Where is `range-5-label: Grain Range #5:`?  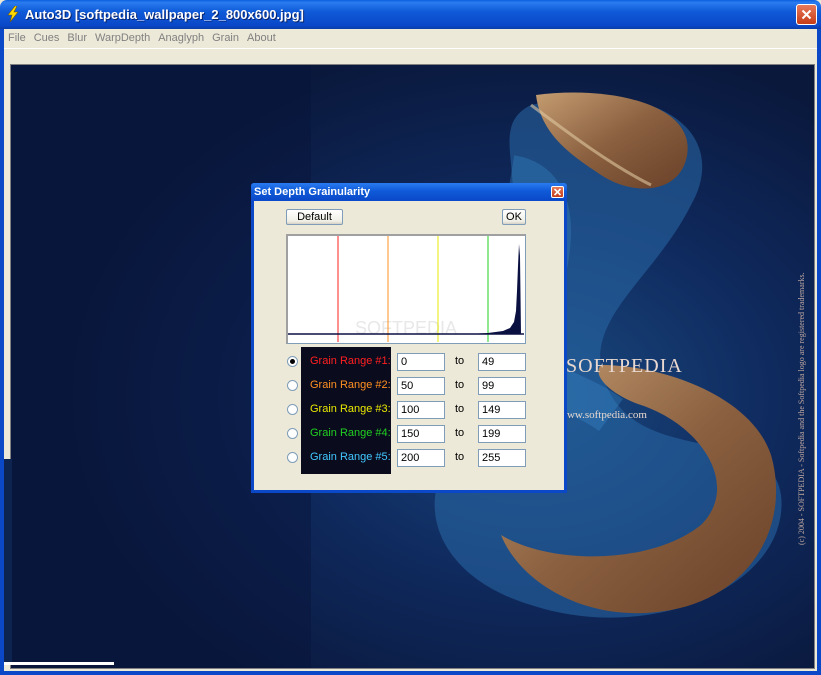
range-5-label: Grain Range #5: is located at coordinates (350, 457).